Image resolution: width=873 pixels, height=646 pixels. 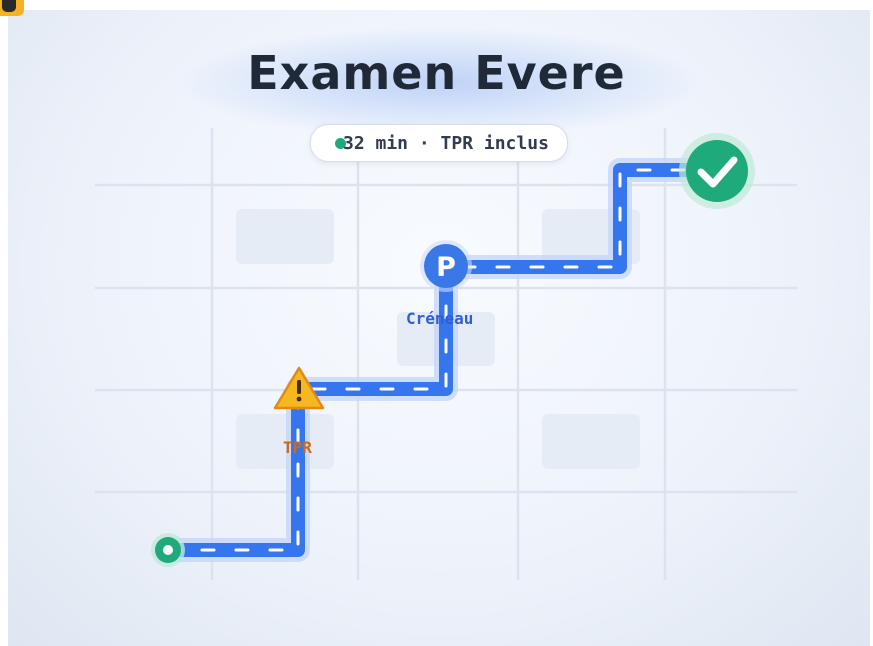 I want to click on route-summary-pill: 32 min · TPR inclus, so click(x=439, y=143).